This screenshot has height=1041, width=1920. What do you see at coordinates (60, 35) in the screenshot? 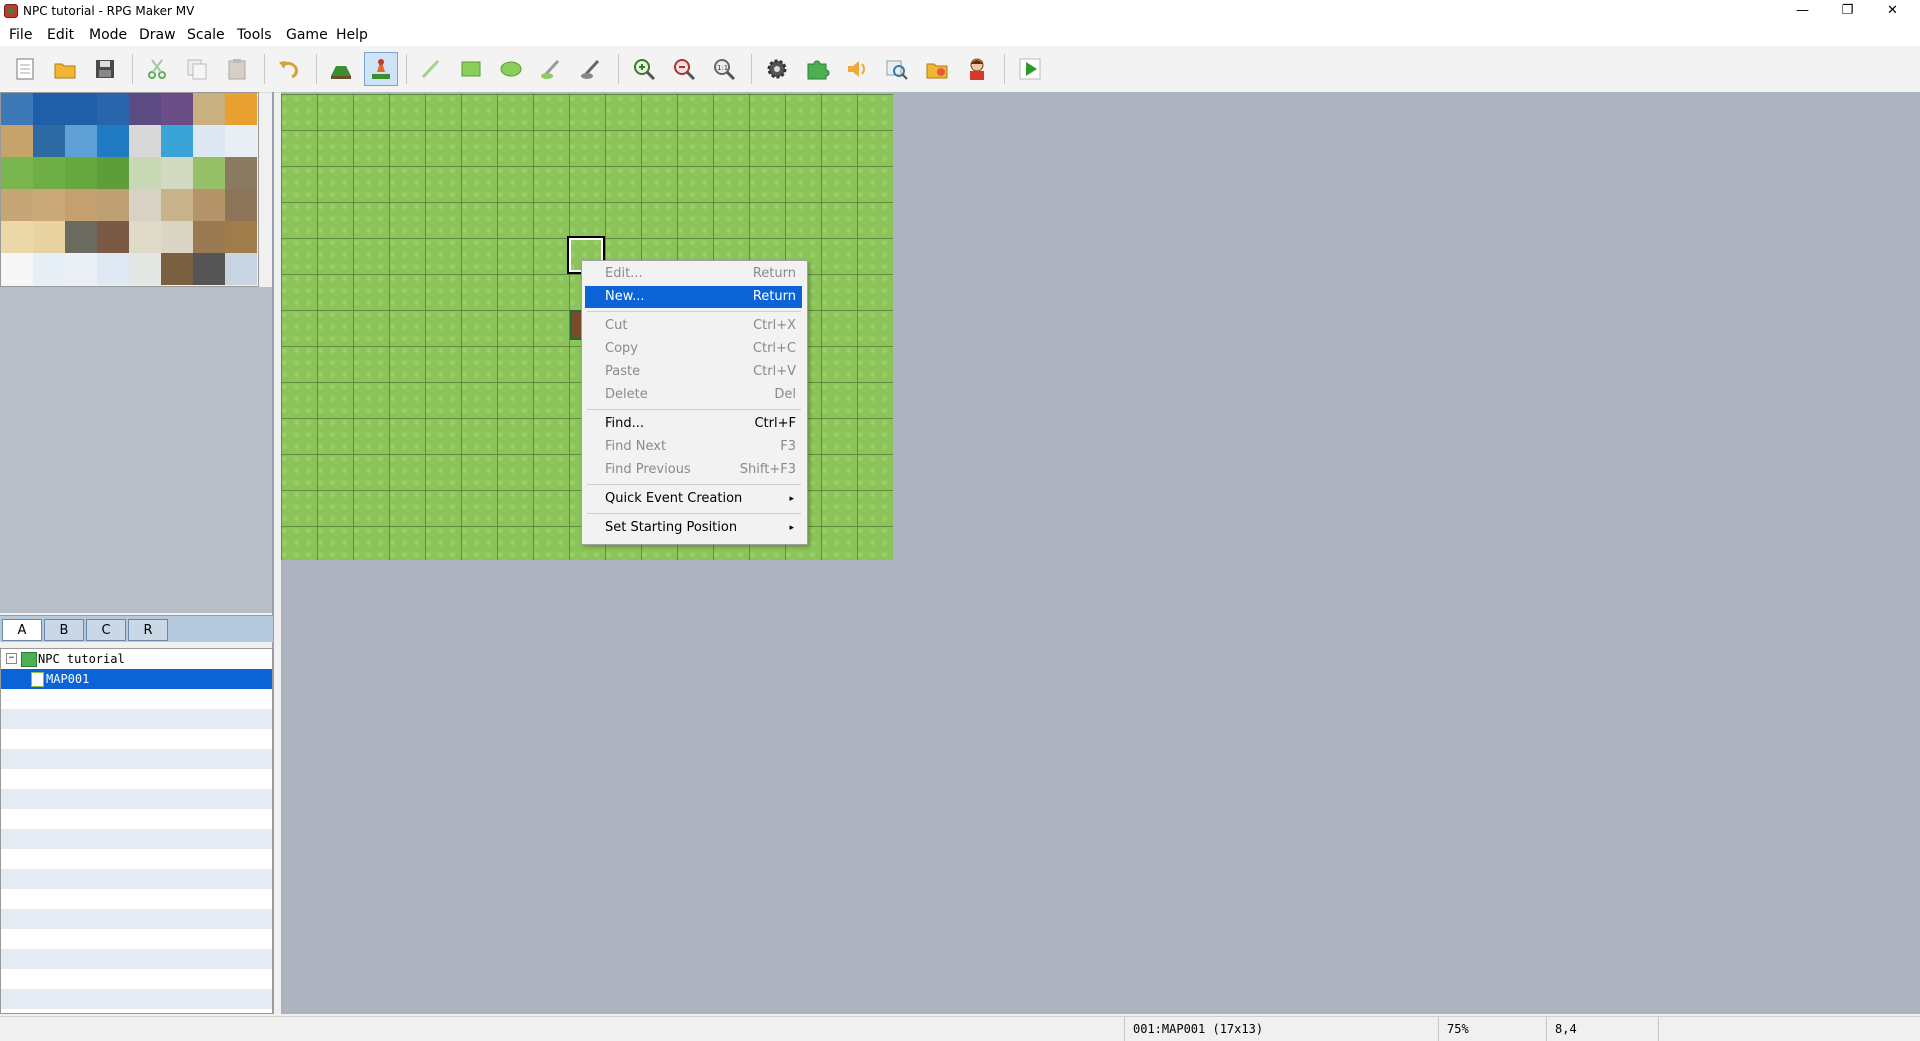
I see `menu-edit: Edit` at bounding box center [60, 35].